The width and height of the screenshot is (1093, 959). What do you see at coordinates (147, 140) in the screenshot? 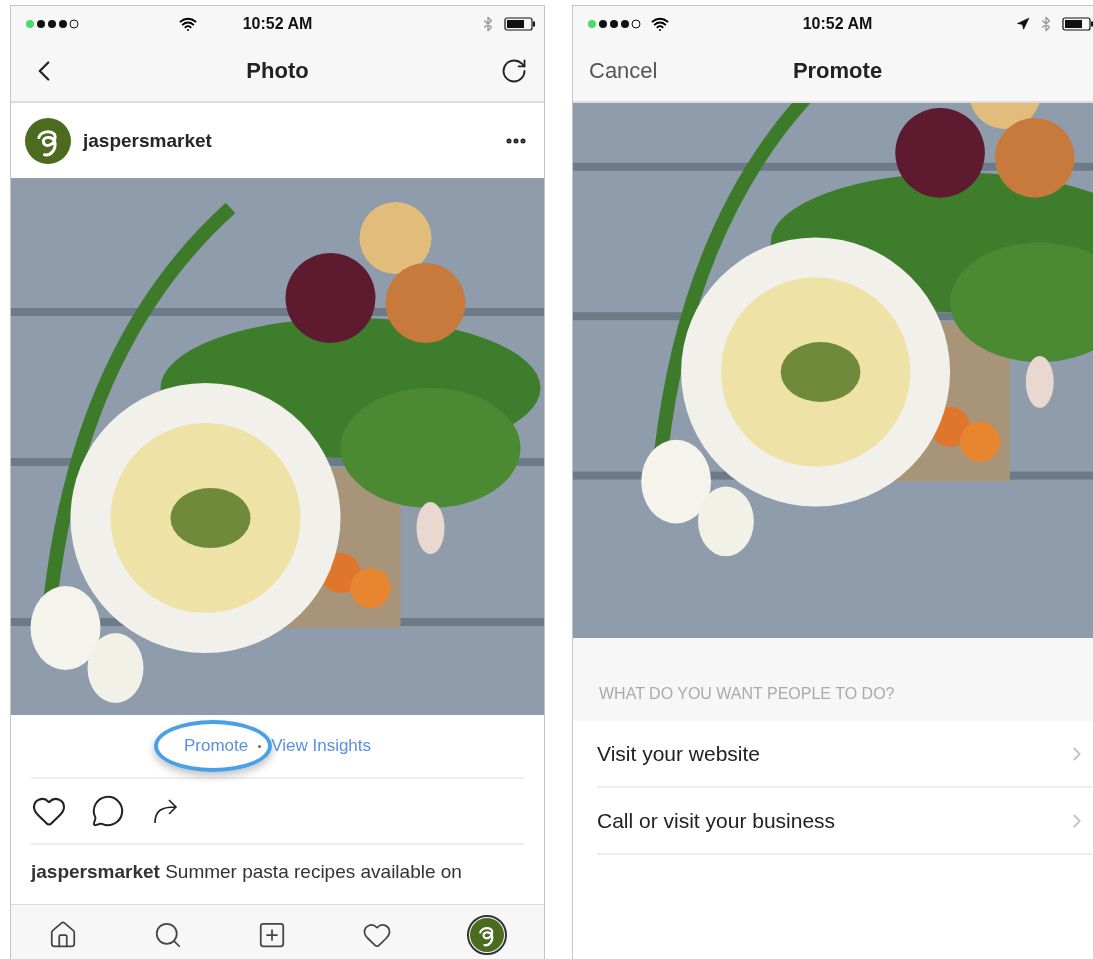
I see `username: jaspersmarket` at bounding box center [147, 140].